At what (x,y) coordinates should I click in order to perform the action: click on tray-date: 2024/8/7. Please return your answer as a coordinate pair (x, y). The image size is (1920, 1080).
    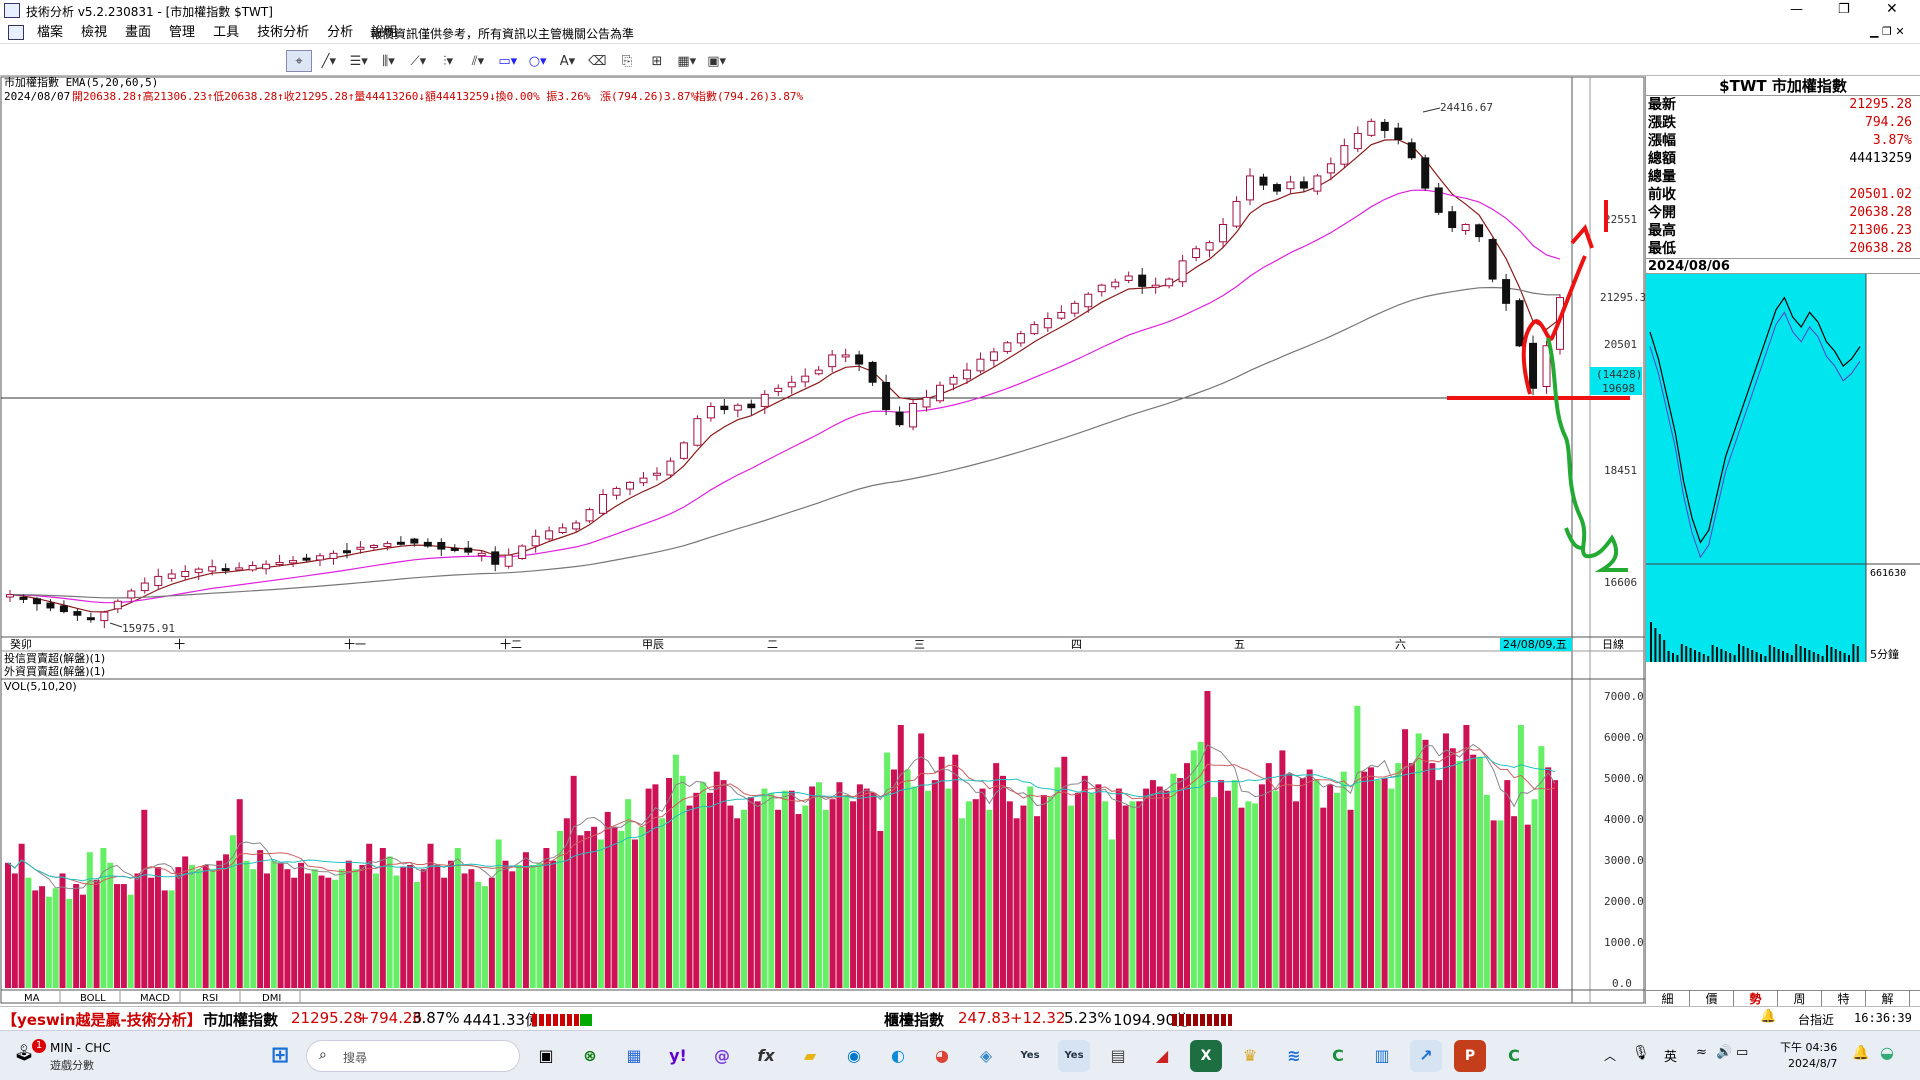
    Looking at the image, I should click on (1812, 1063).